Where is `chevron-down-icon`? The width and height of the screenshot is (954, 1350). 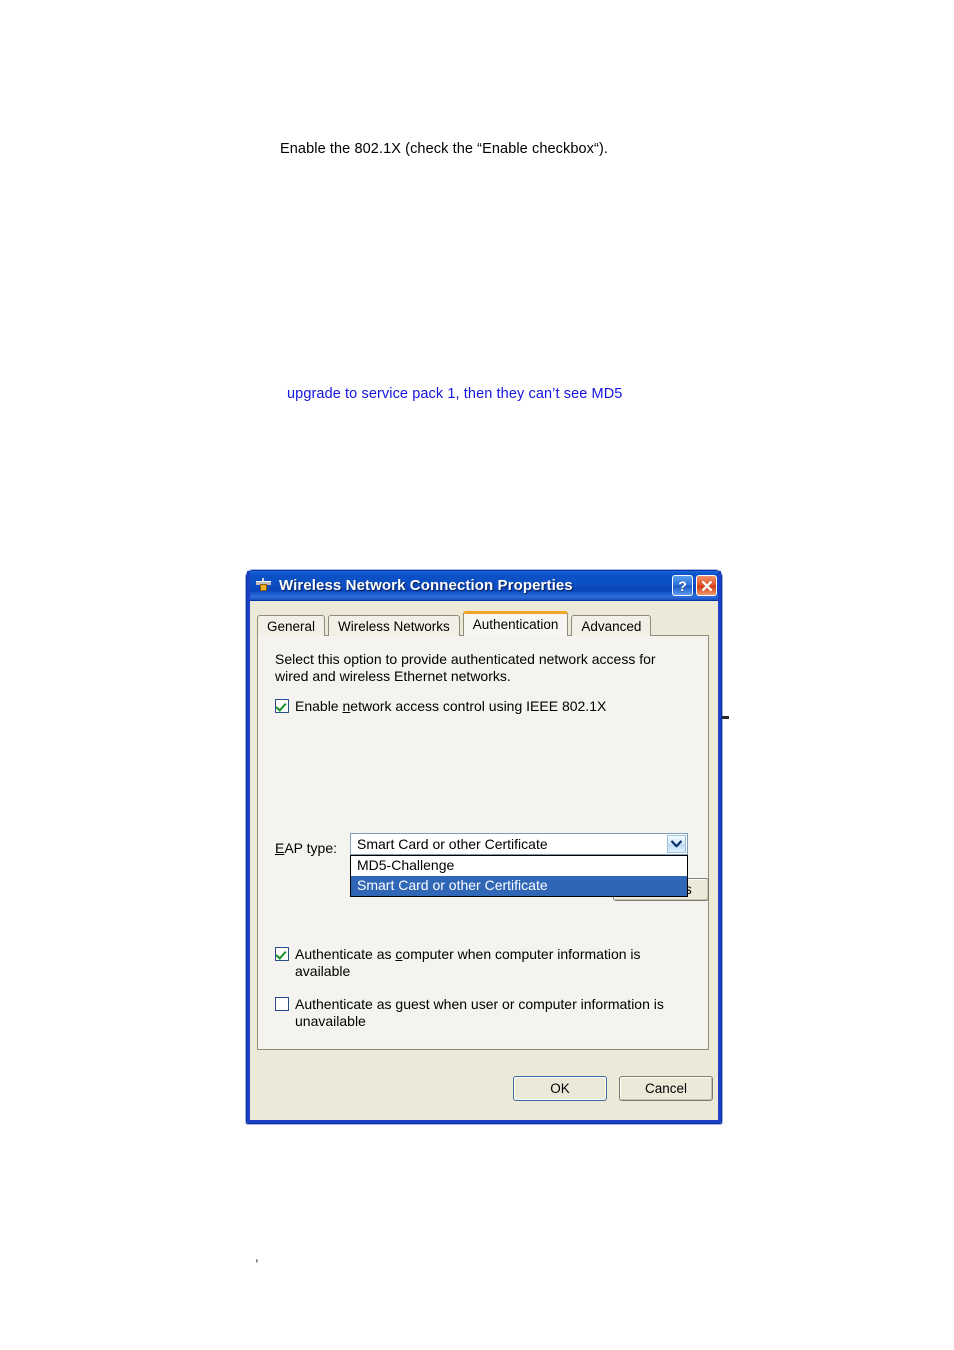
chevron-down-icon is located at coordinates (676, 844).